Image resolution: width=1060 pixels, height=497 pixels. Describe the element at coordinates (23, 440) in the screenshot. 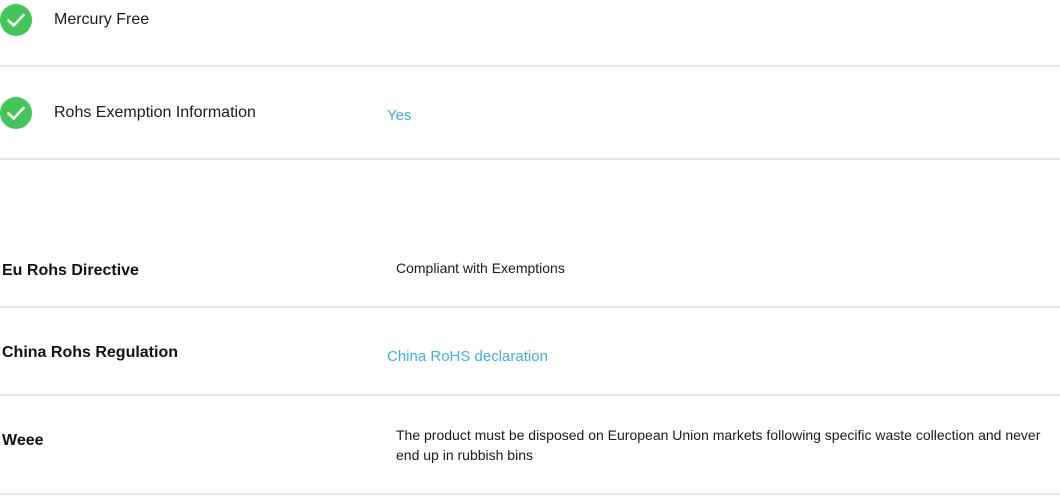

I see `spec-label-weee: Weee` at that location.